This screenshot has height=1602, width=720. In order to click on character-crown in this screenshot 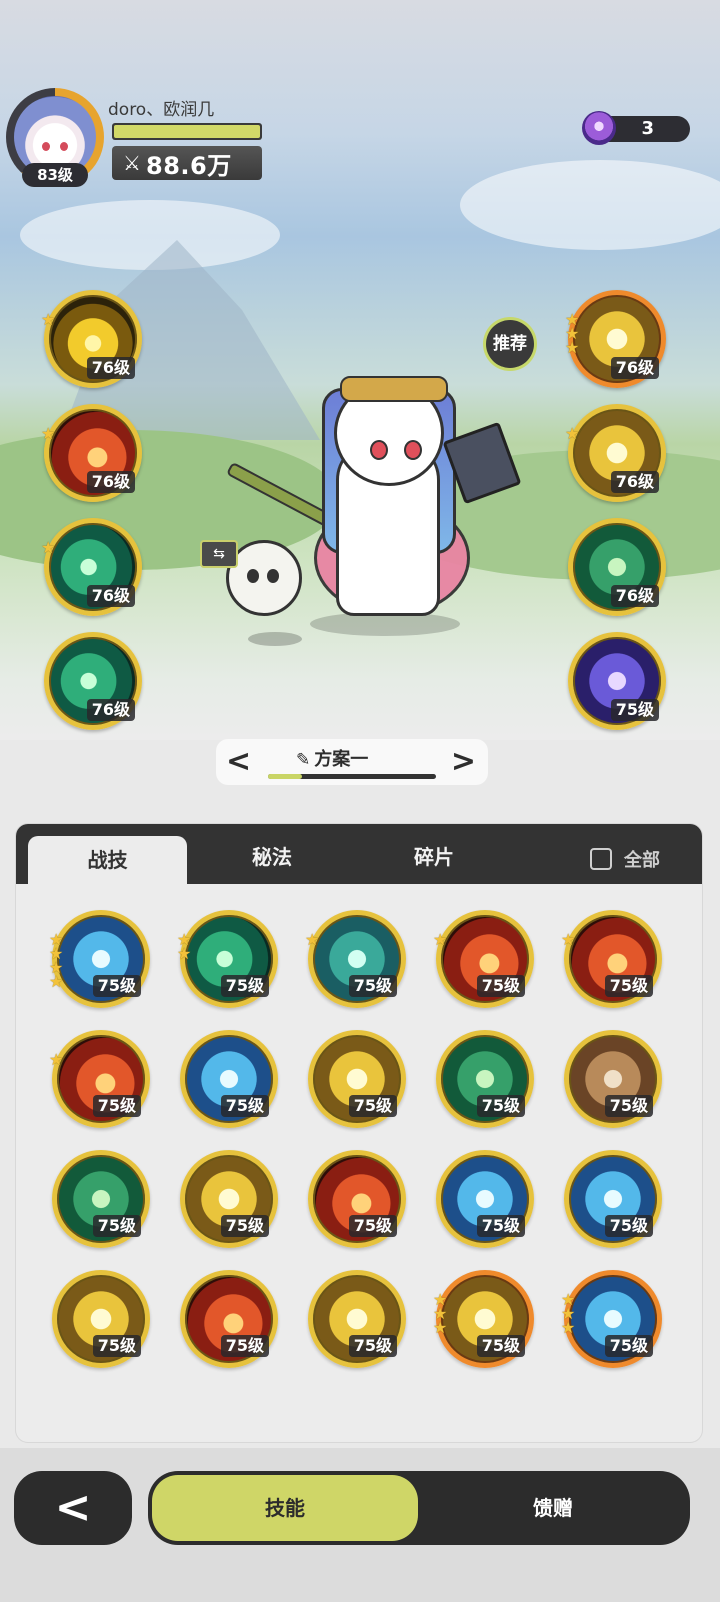, I will do `click(394, 389)`.